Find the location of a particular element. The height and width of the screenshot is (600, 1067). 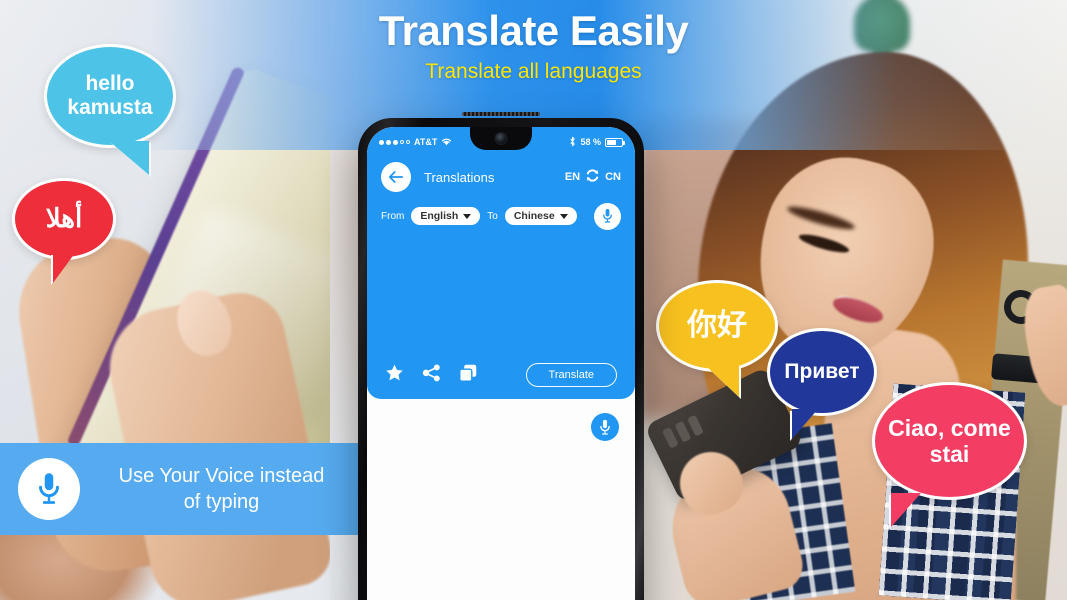

favorite-button is located at coordinates (394, 375).